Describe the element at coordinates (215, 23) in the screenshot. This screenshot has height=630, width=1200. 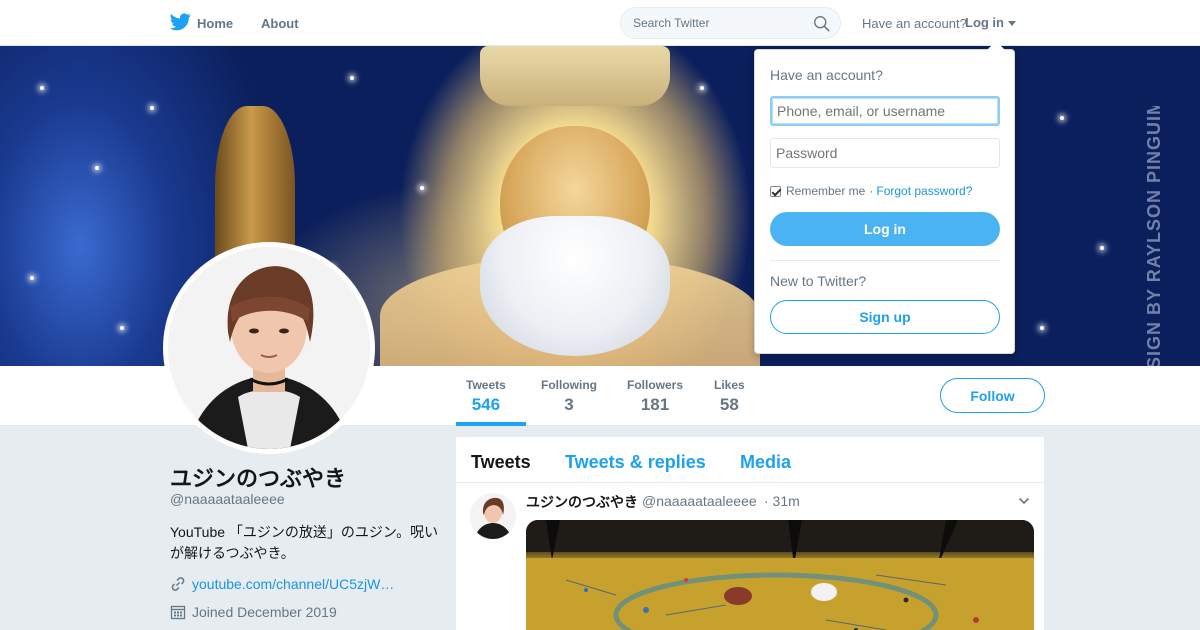
I see `nav-home-link: Home` at that location.